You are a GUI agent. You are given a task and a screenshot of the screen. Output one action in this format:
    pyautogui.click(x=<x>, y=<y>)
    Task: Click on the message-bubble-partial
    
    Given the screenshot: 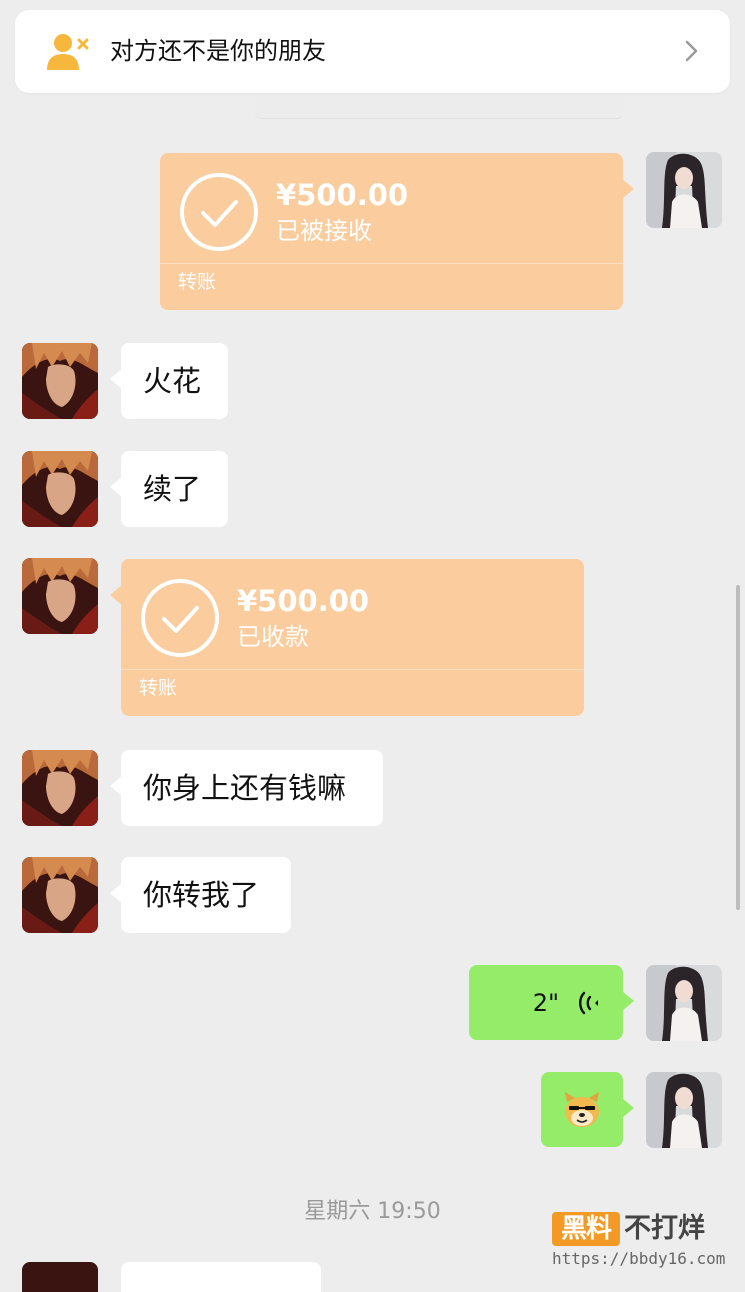 What is the action you would take?
    pyautogui.click(x=221, y=1277)
    